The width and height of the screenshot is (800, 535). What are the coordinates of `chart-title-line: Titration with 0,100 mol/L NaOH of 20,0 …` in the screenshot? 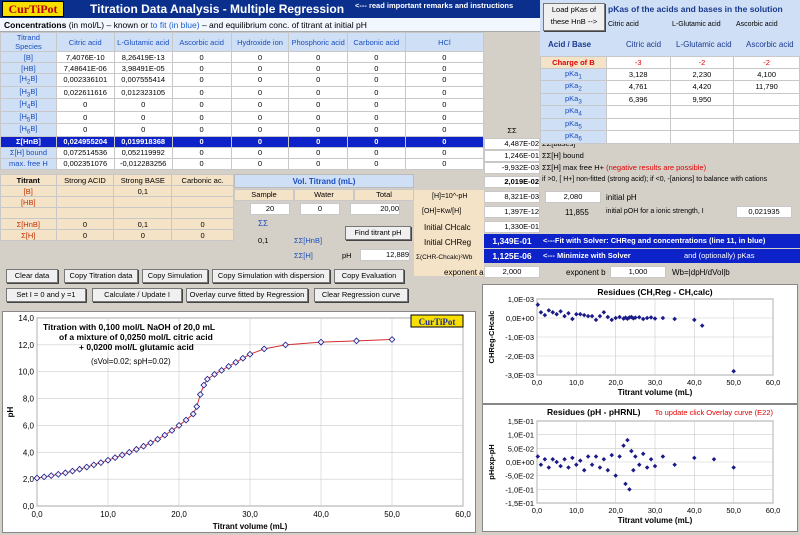 It's located at (129, 327).